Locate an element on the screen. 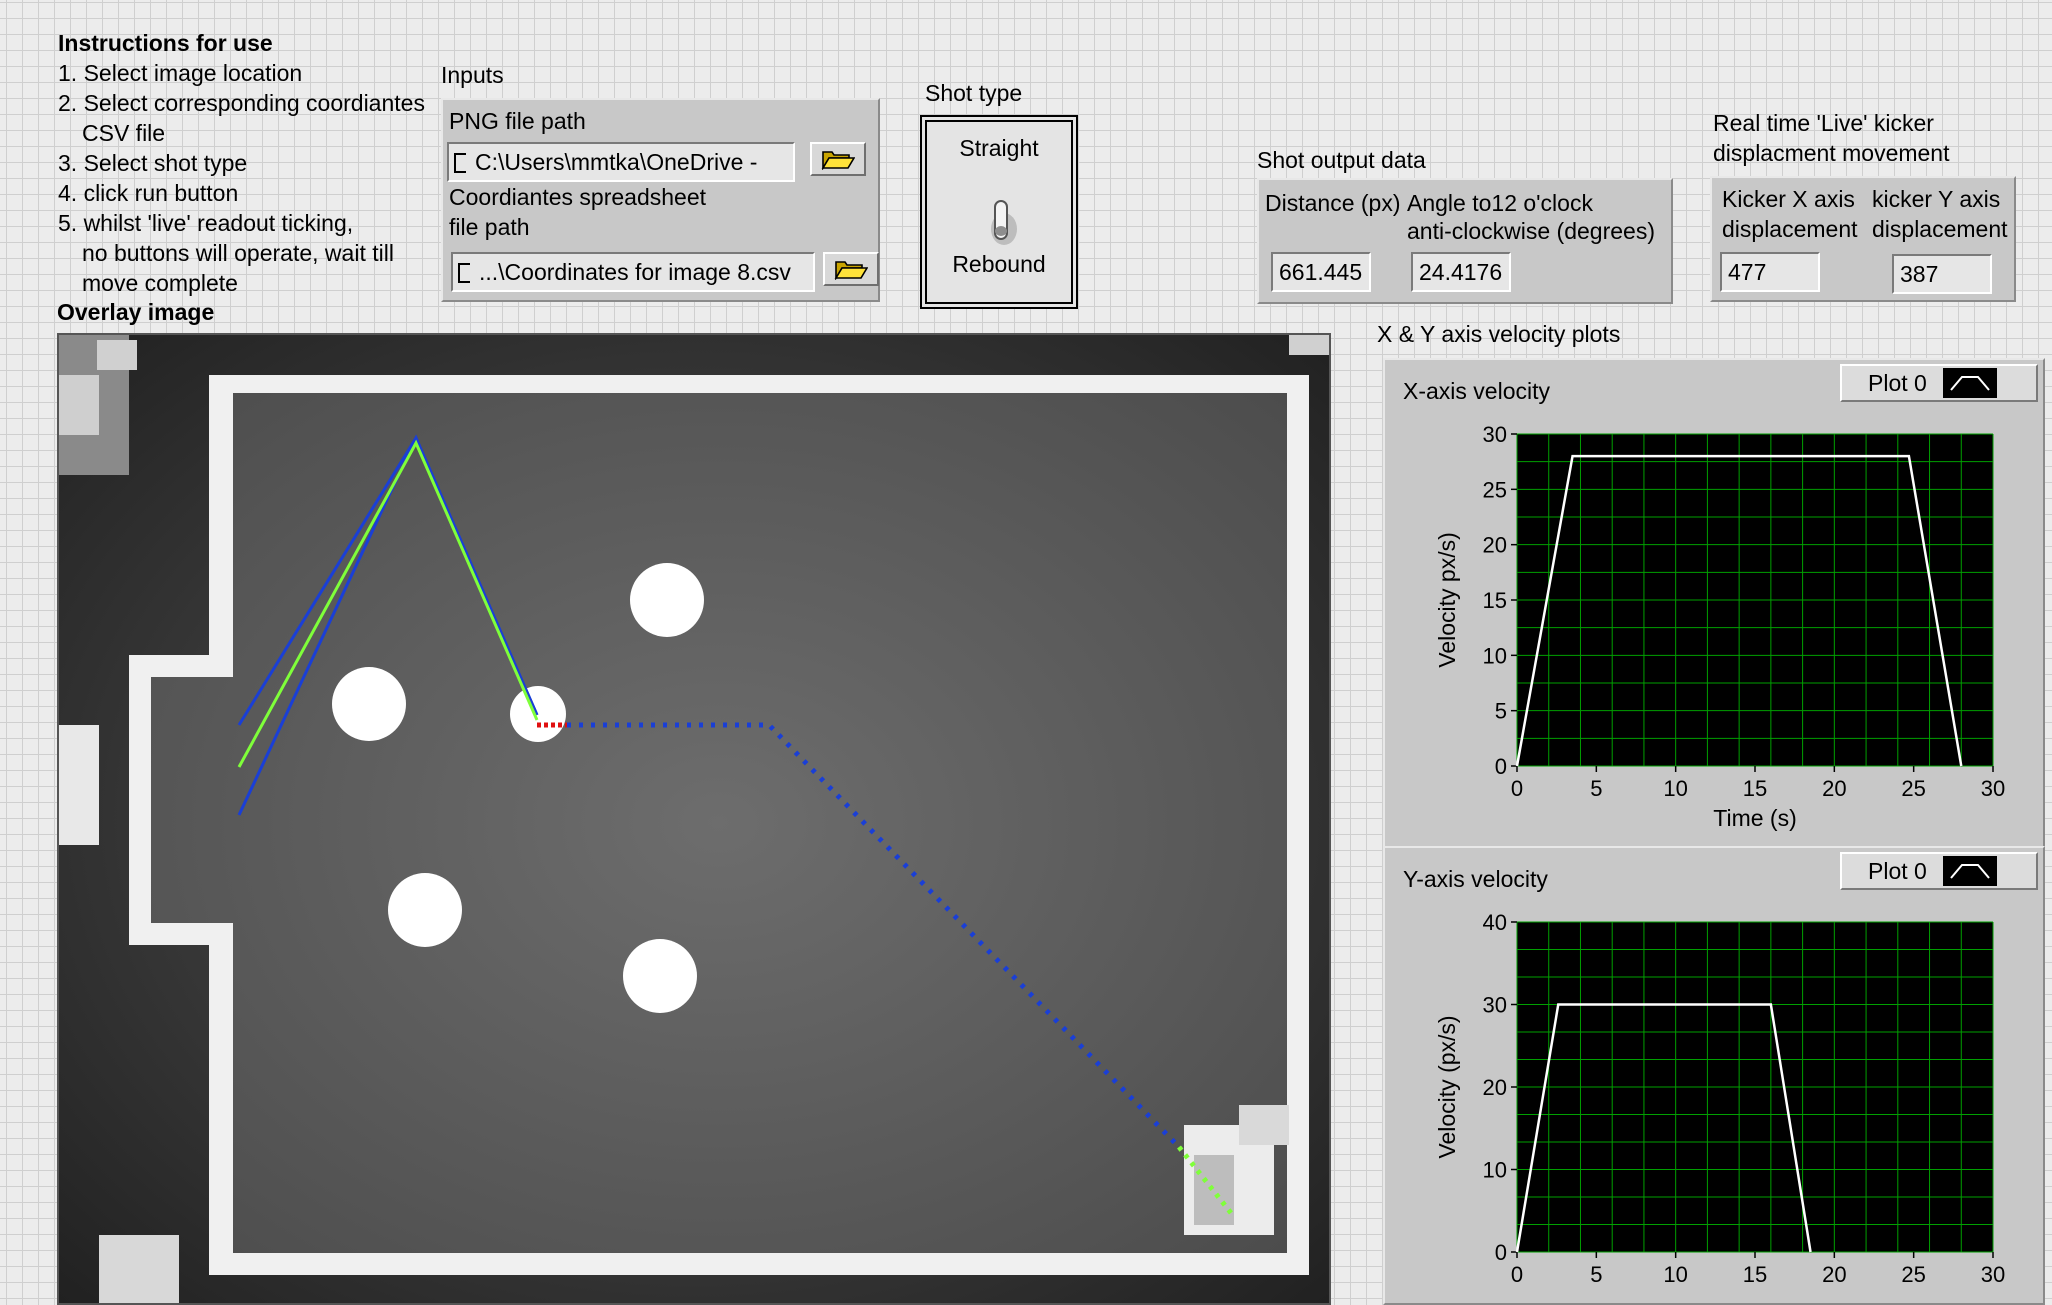  kicker-x-label-line1: Kicker X axis is located at coordinates (1788, 199).